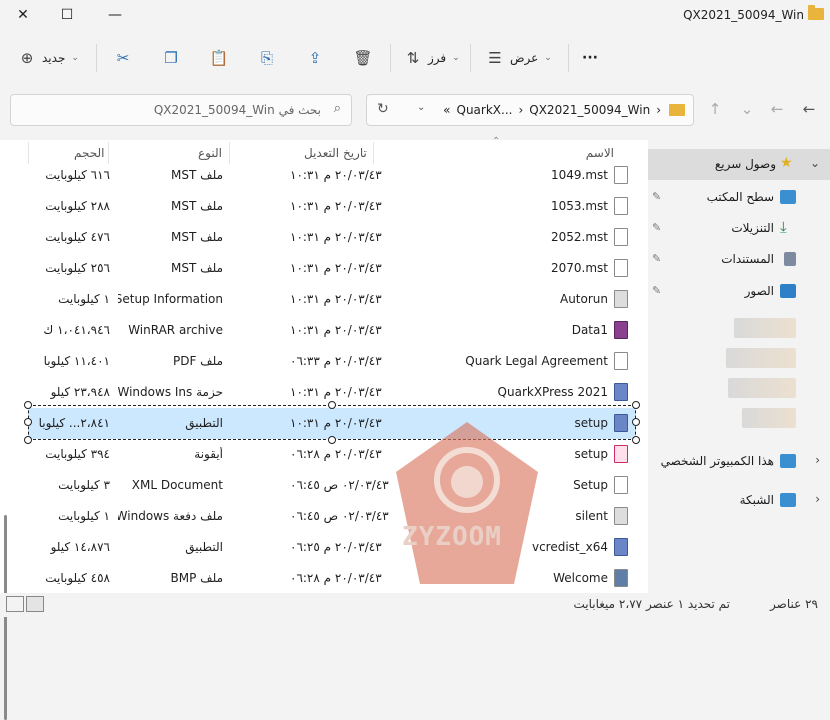 This screenshot has width=830, height=720. I want to click on column-size: الحجم, so click(89, 153).